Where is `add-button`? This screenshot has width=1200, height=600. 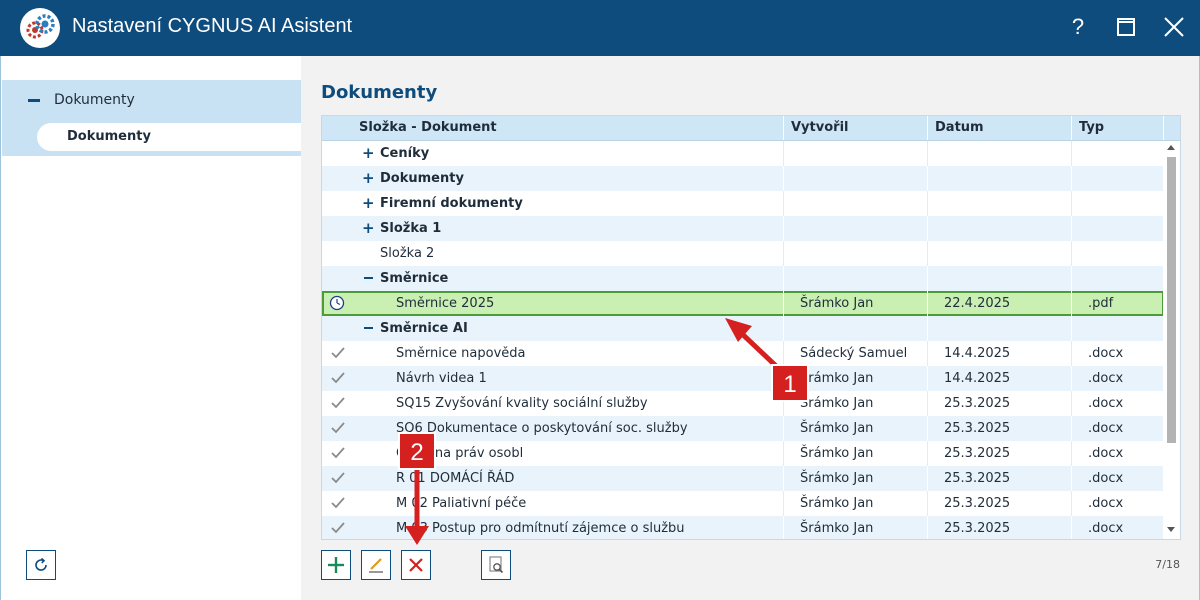 add-button is located at coordinates (336, 565).